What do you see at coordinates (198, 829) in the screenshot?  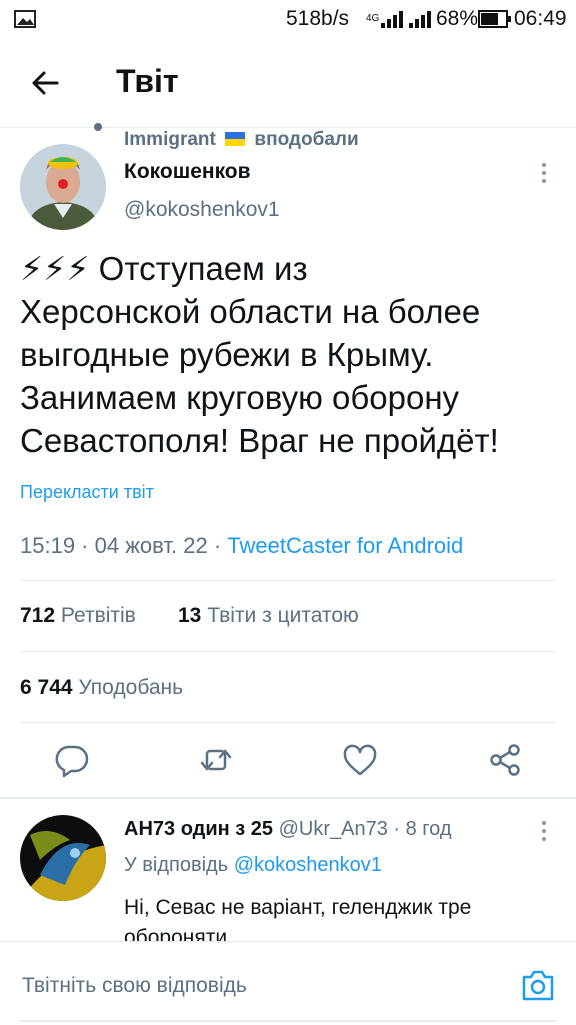 I see `reply-author-name: АН73 один з 25` at bounding box center [198, 829].